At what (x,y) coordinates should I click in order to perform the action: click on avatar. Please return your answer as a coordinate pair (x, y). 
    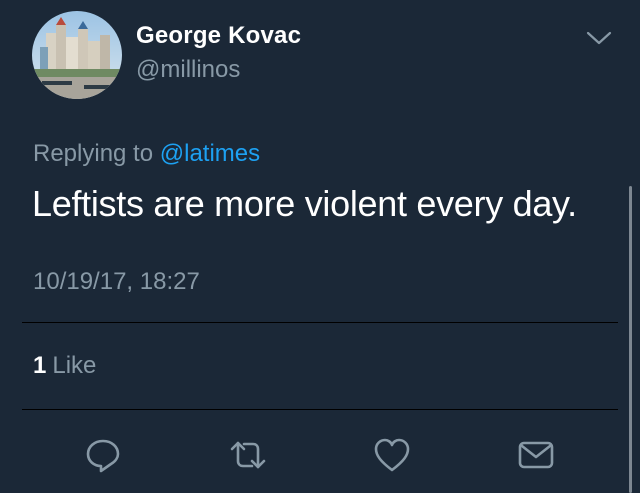
    Looking at the image, I should click on (77, 55).